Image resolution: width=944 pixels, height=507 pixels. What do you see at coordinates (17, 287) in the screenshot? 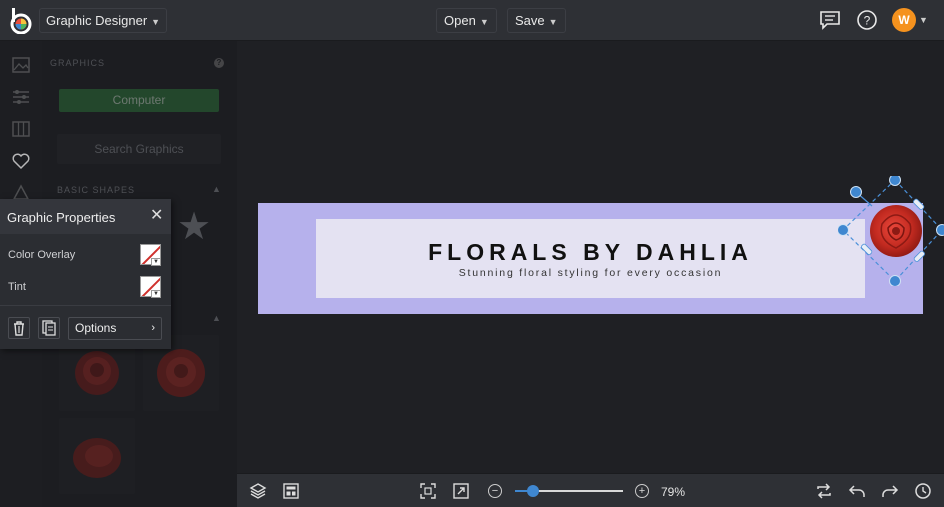
I see `tint-label: Tint` at bounding box center [17, 287].